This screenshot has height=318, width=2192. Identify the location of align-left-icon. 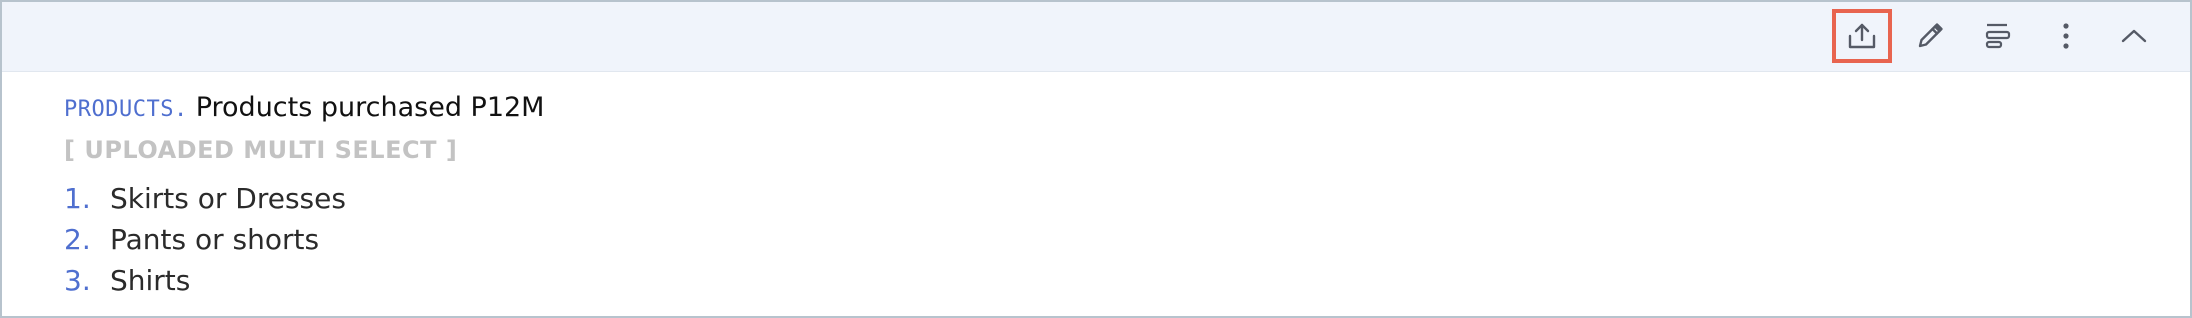
(1998, 36).